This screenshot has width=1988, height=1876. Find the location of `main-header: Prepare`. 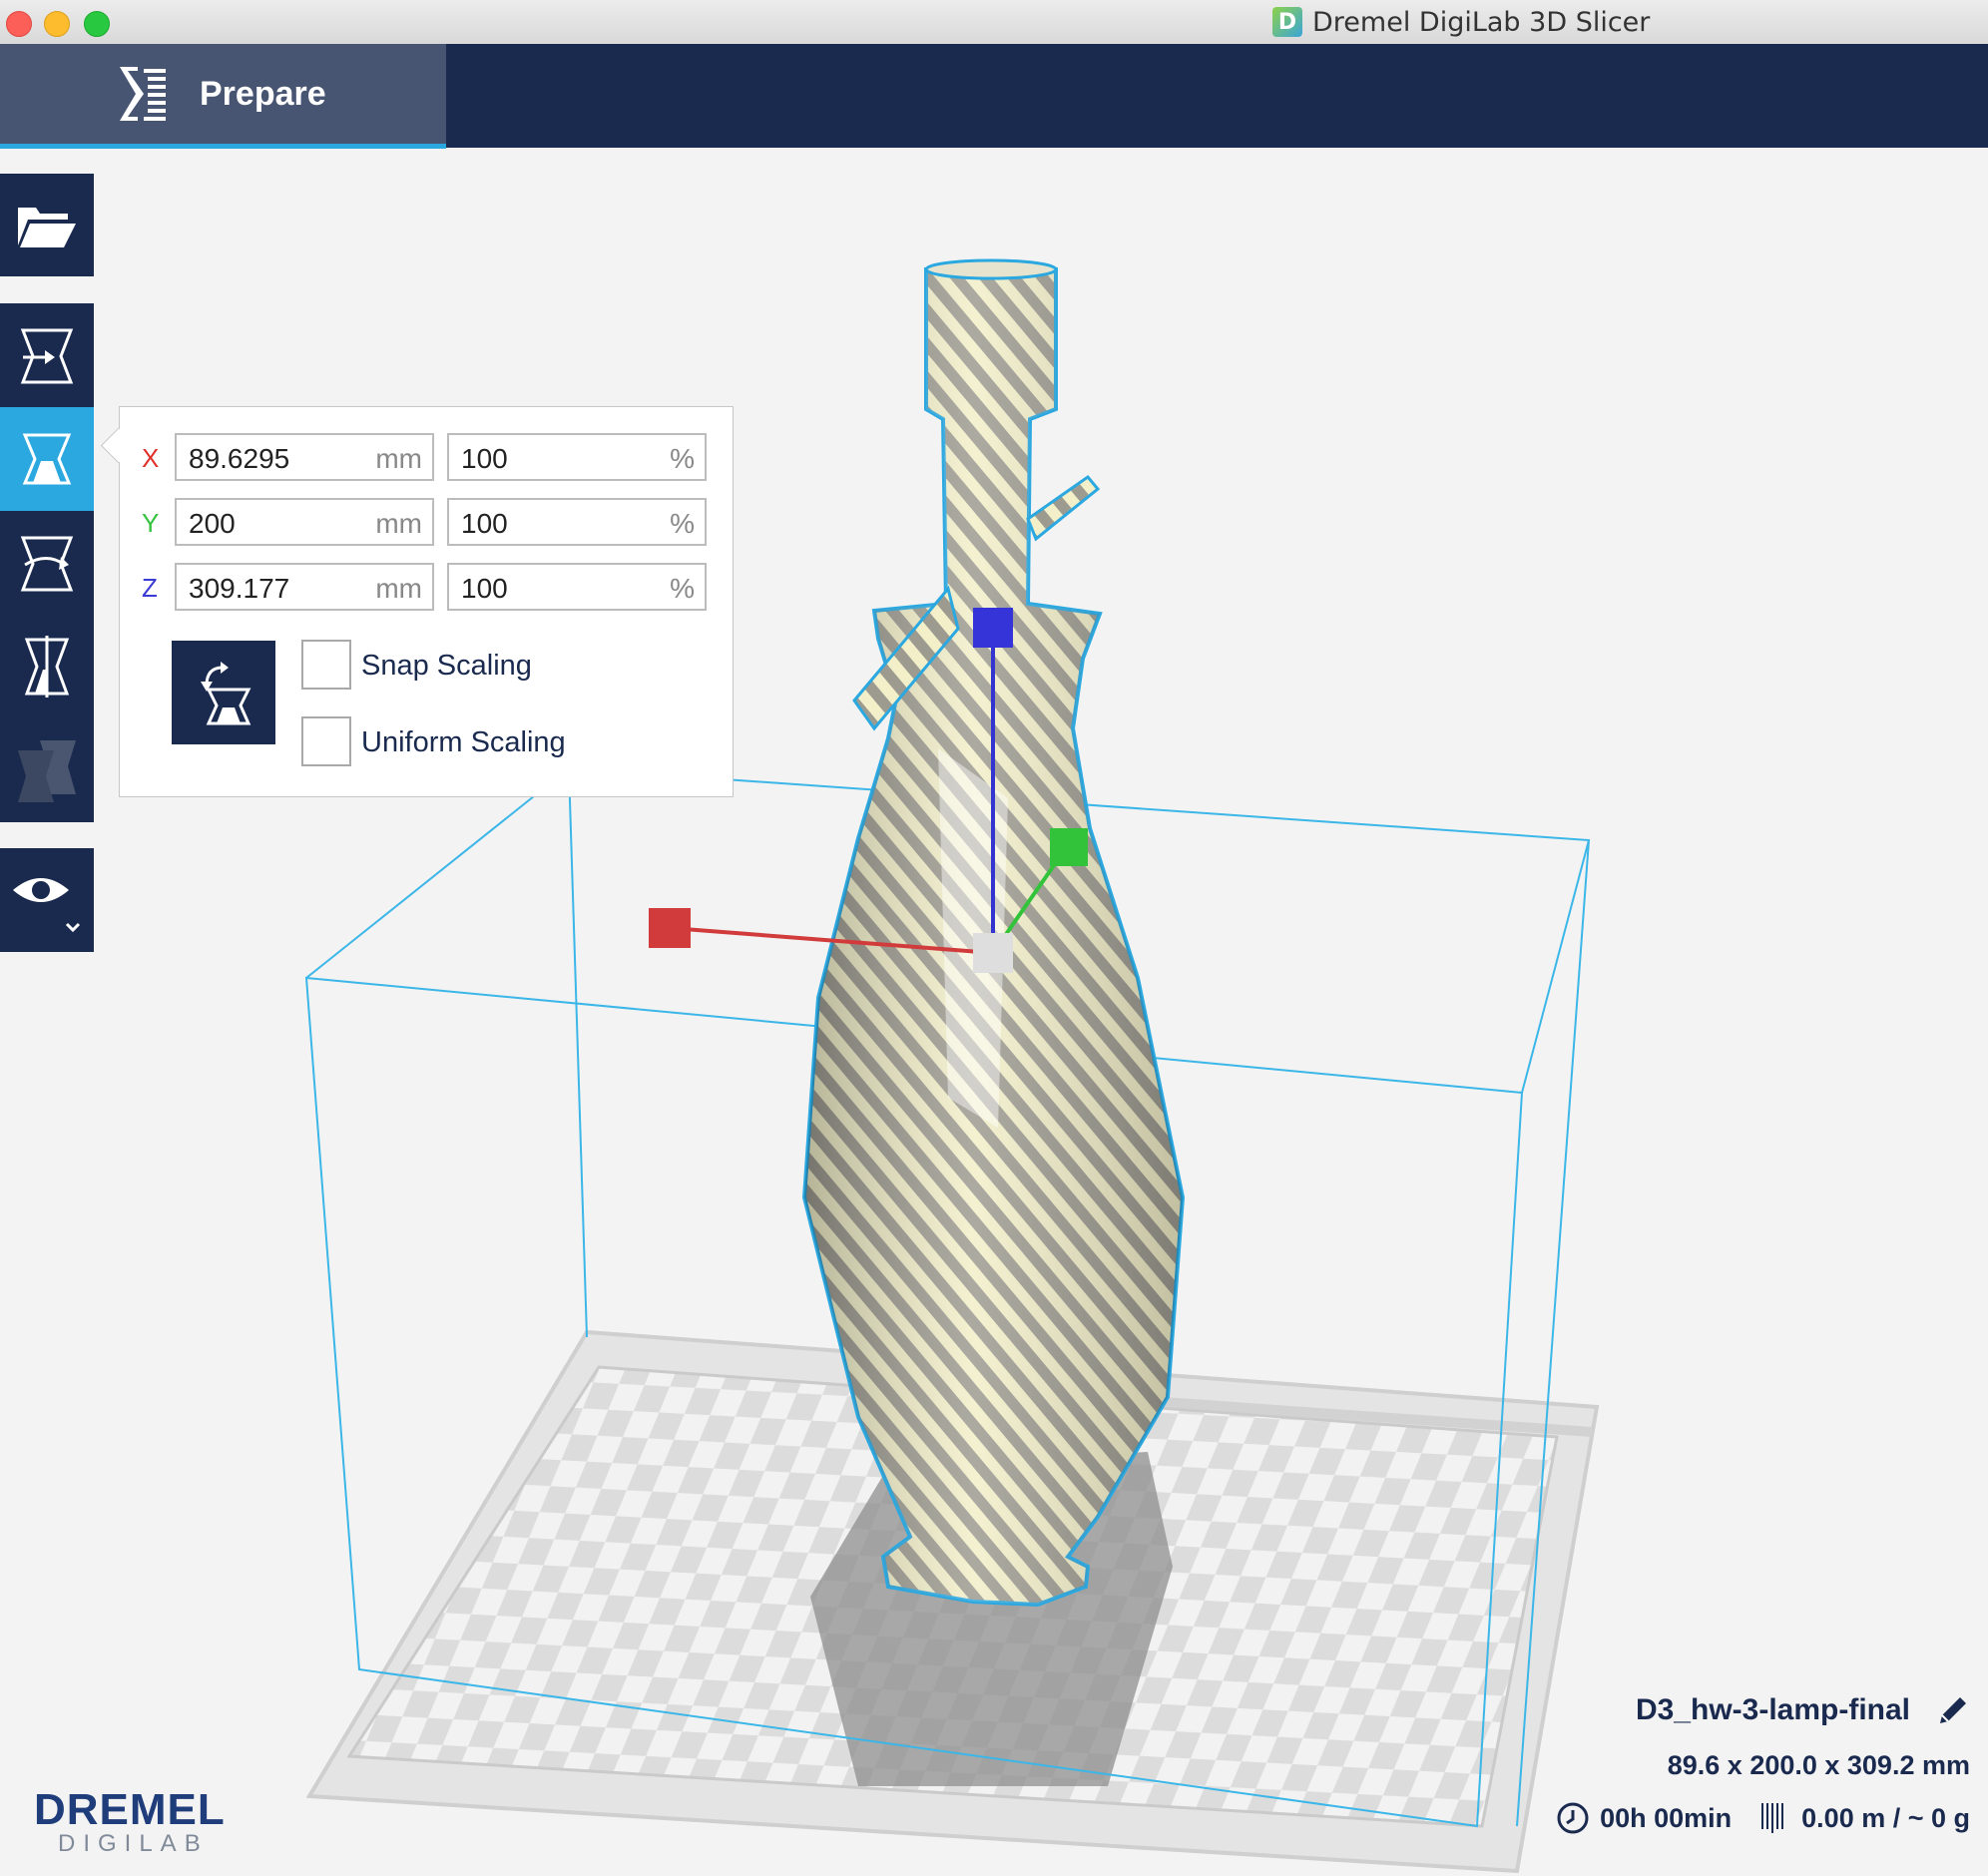

main-header: Prepare is located at coordinates (994, 96).